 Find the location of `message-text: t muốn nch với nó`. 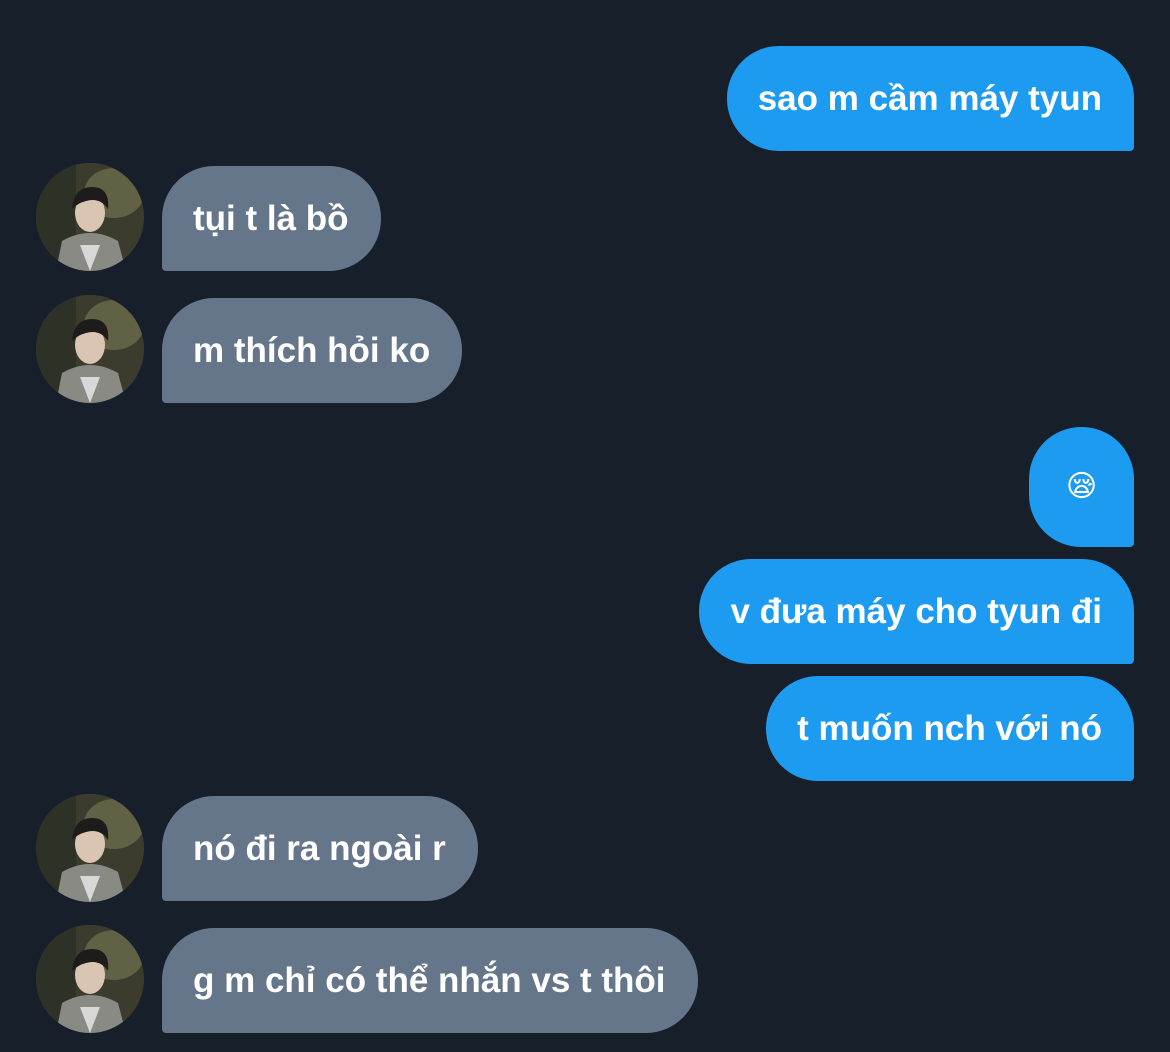

message-text: t muốn nch với nó is located at coordinates (949, 728).